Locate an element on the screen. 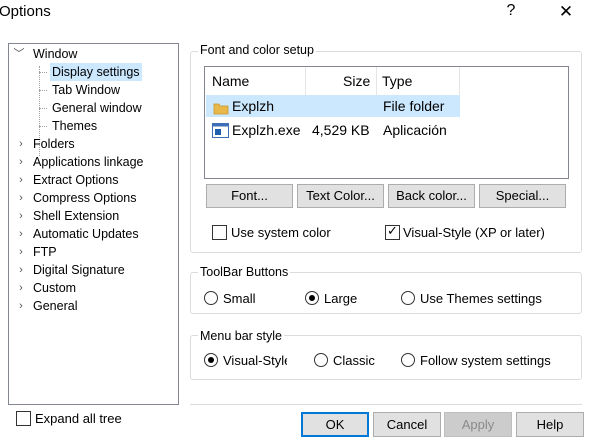  tree-item-label: Display settings is located at coordinates (96, 72).